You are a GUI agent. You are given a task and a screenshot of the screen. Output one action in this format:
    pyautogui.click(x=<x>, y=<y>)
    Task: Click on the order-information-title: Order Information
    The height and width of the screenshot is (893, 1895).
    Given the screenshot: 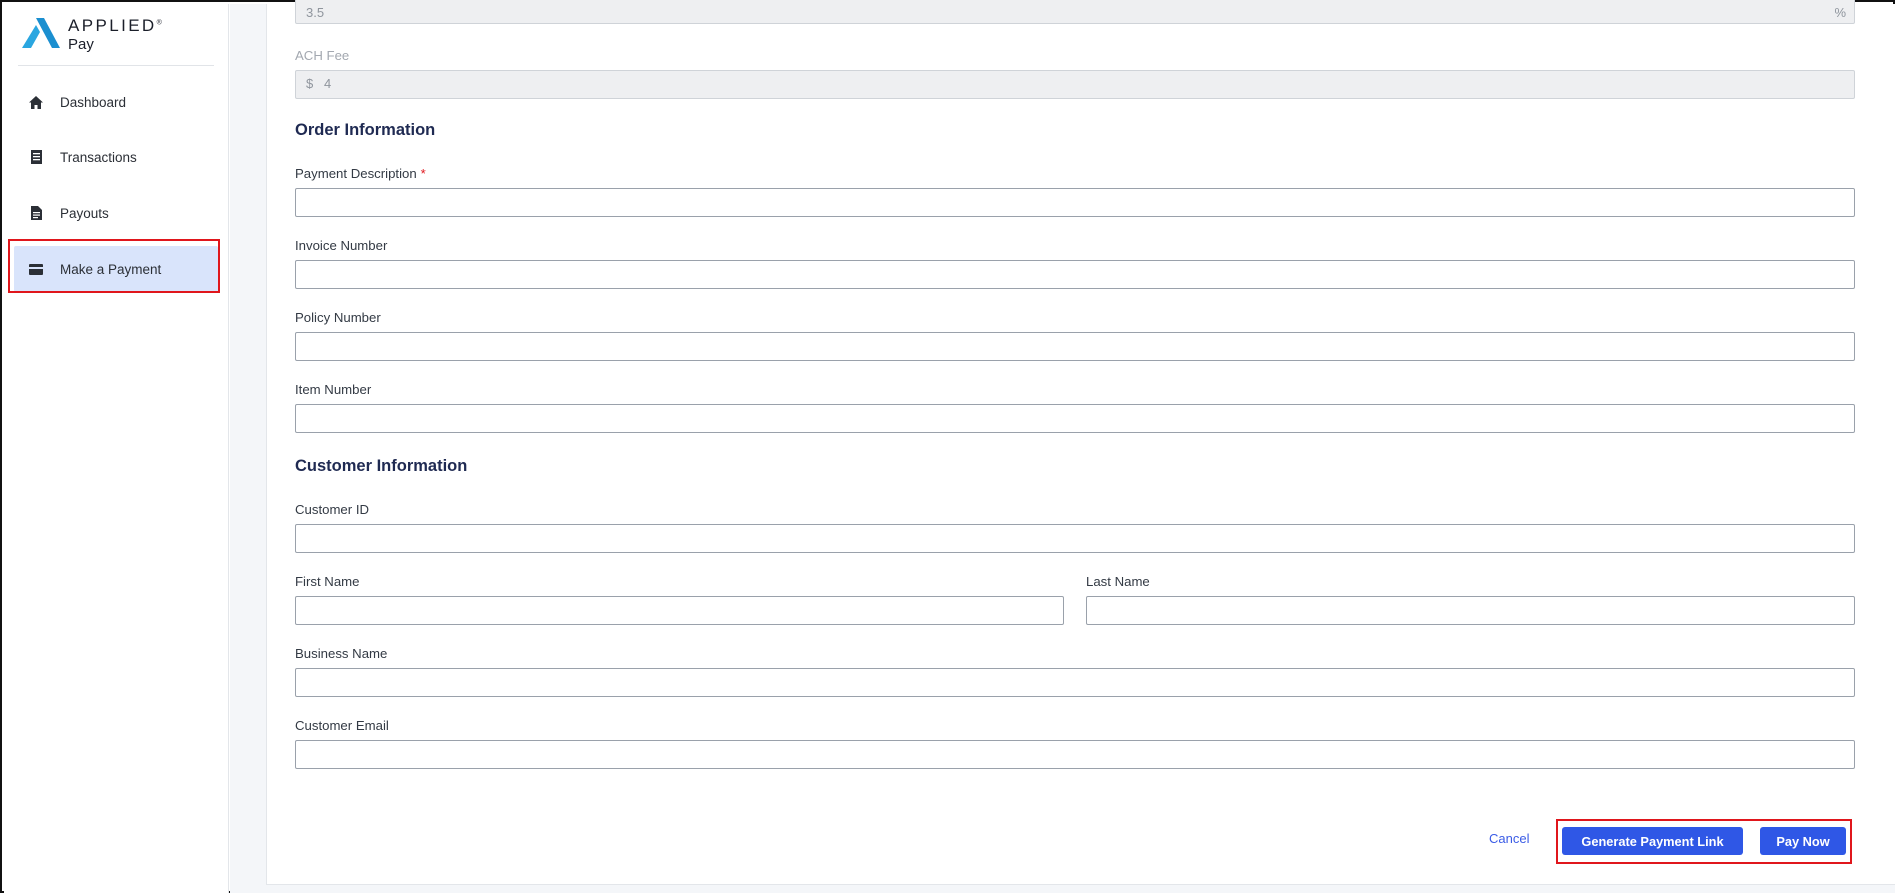 What is the action you would take?
    pyautogui.click(x=365, y=130)
    